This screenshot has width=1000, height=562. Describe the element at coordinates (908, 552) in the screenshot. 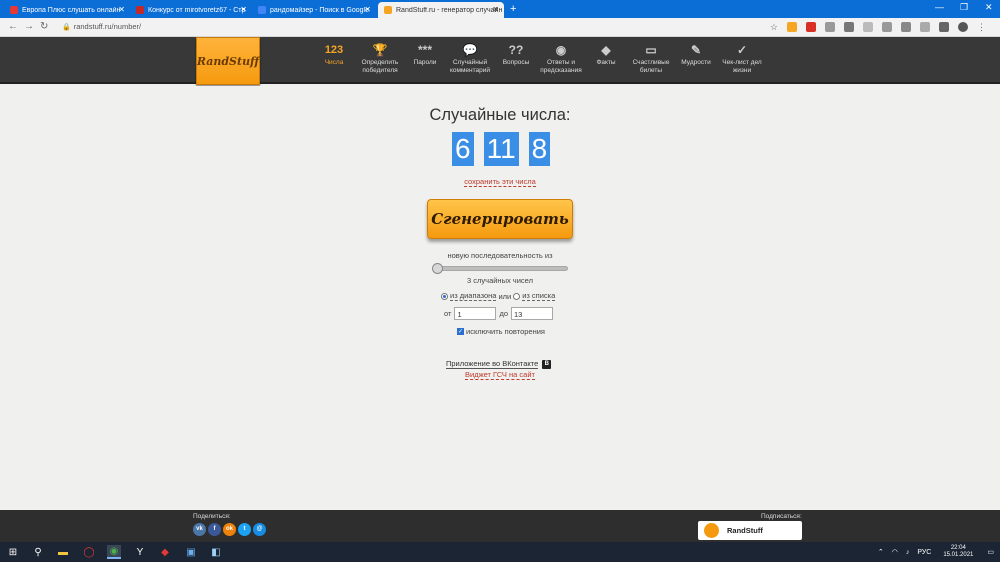

I see `speaker-icon: ♪` at that location.